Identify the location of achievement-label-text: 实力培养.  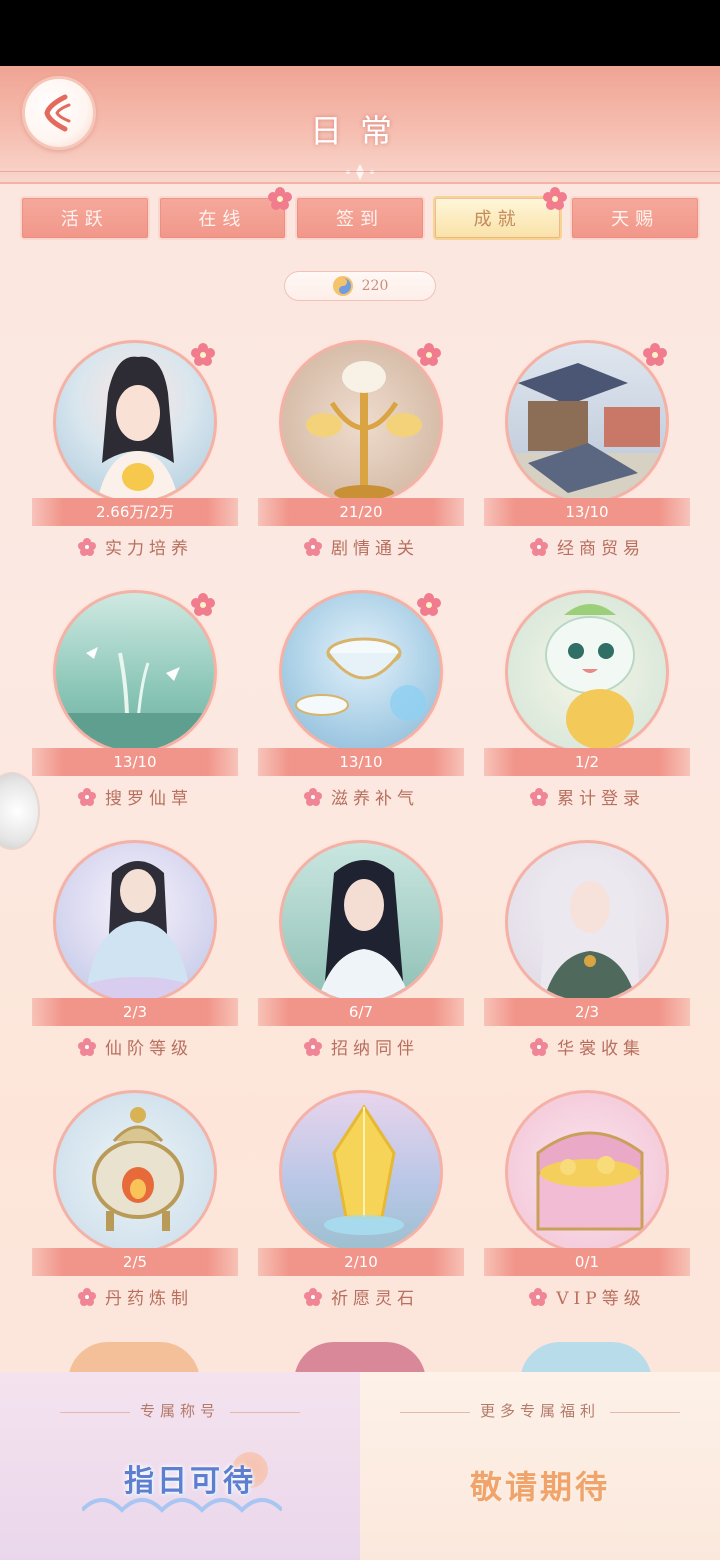
(149, 549).